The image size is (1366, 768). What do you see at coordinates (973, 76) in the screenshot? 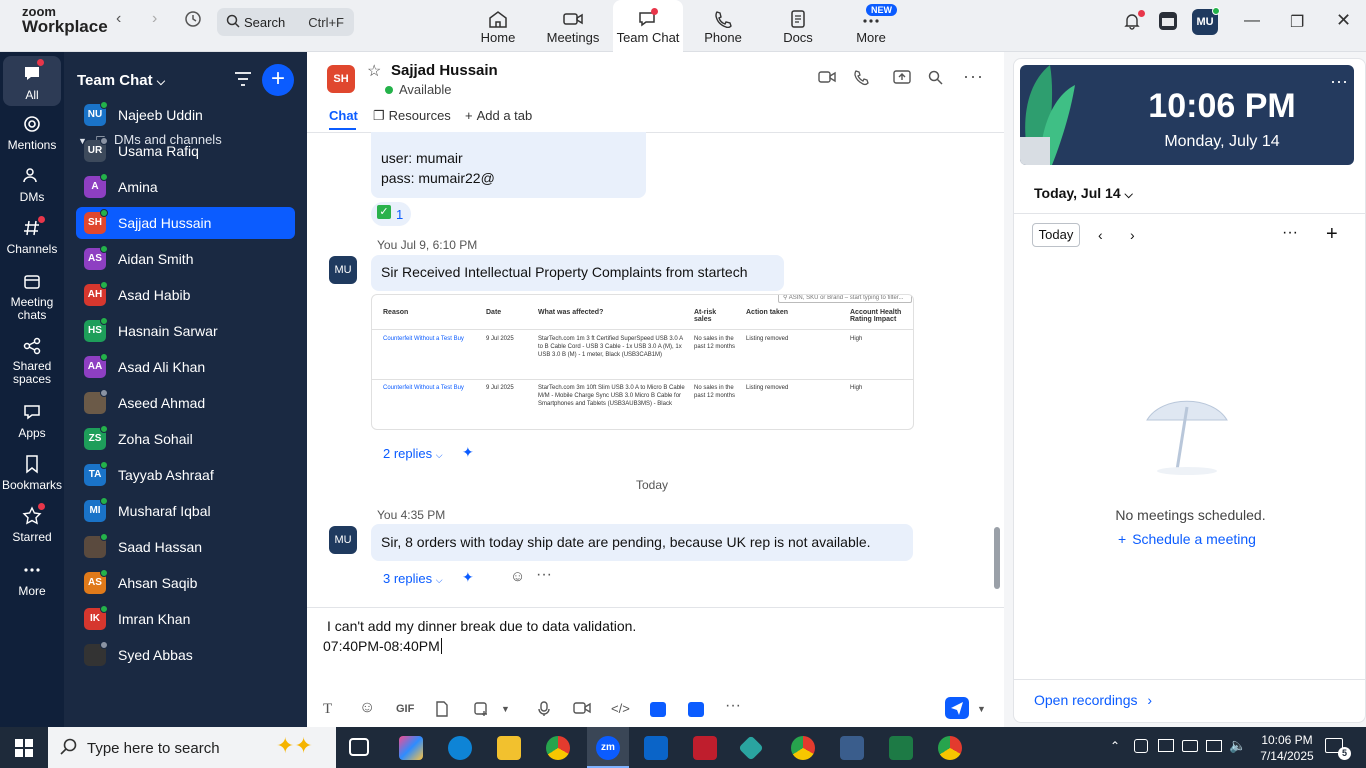
I see `more-options-icon: ···` at bounding box center [973, 76].